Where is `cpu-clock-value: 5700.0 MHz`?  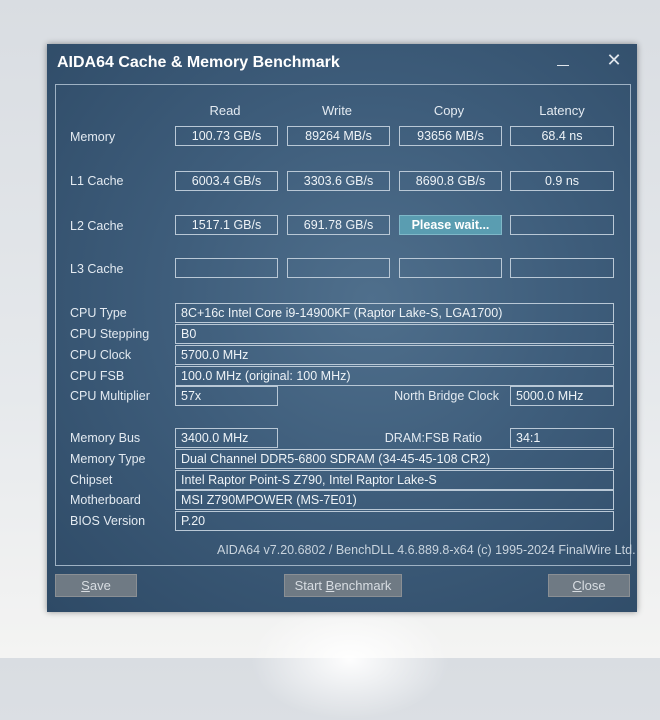
cpu-clock-value: 5700.0 MHz is located at coordinates (394, 355).